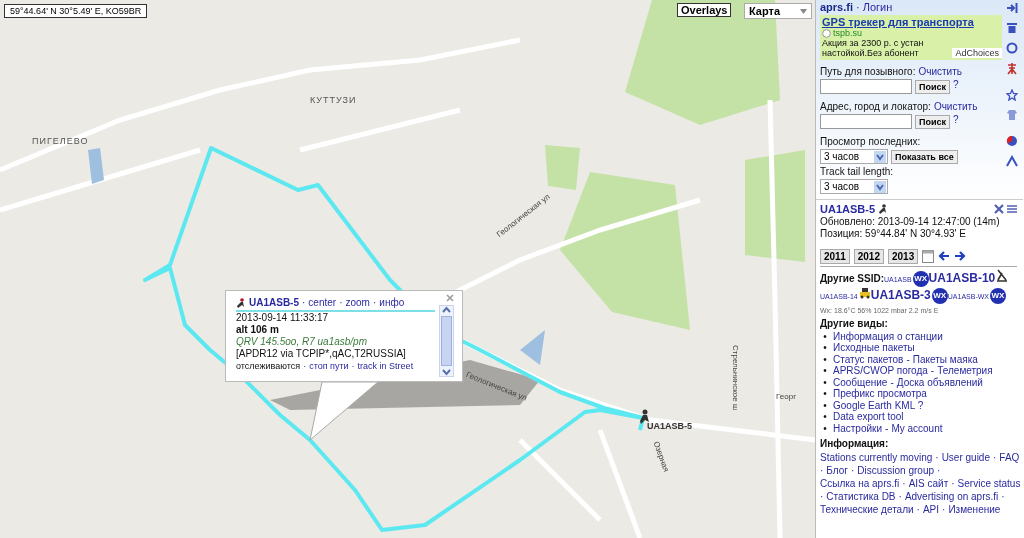 The width and height of the screenshot is (1024, 538). I want to click on section-title: Другие виды:, so click(854, 324).